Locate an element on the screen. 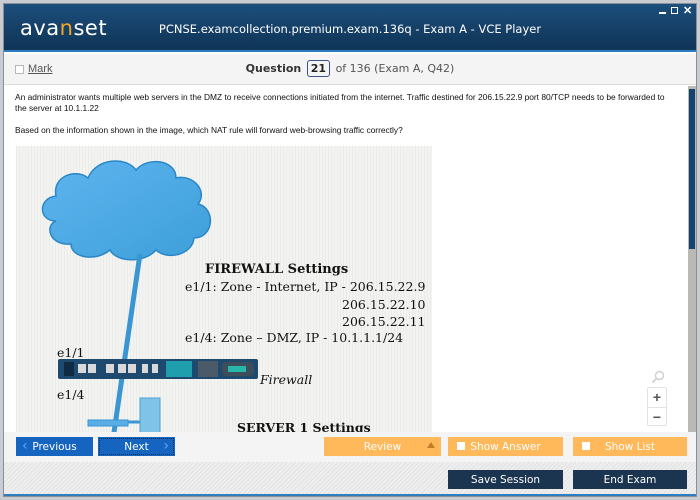  firewall-label: Firewall is located at coordinates (286, 379).